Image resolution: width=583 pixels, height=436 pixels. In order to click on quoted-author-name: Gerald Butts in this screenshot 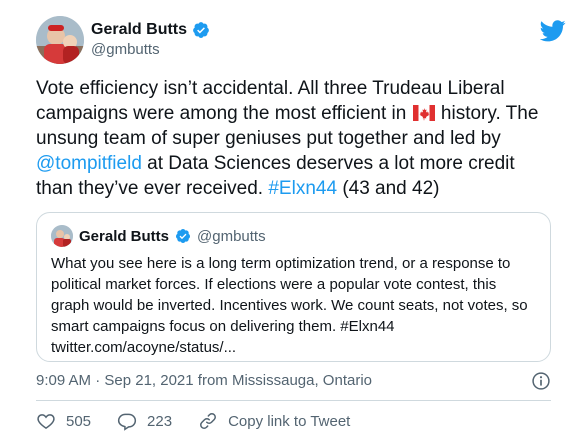, I will do `click(124, 236)`.